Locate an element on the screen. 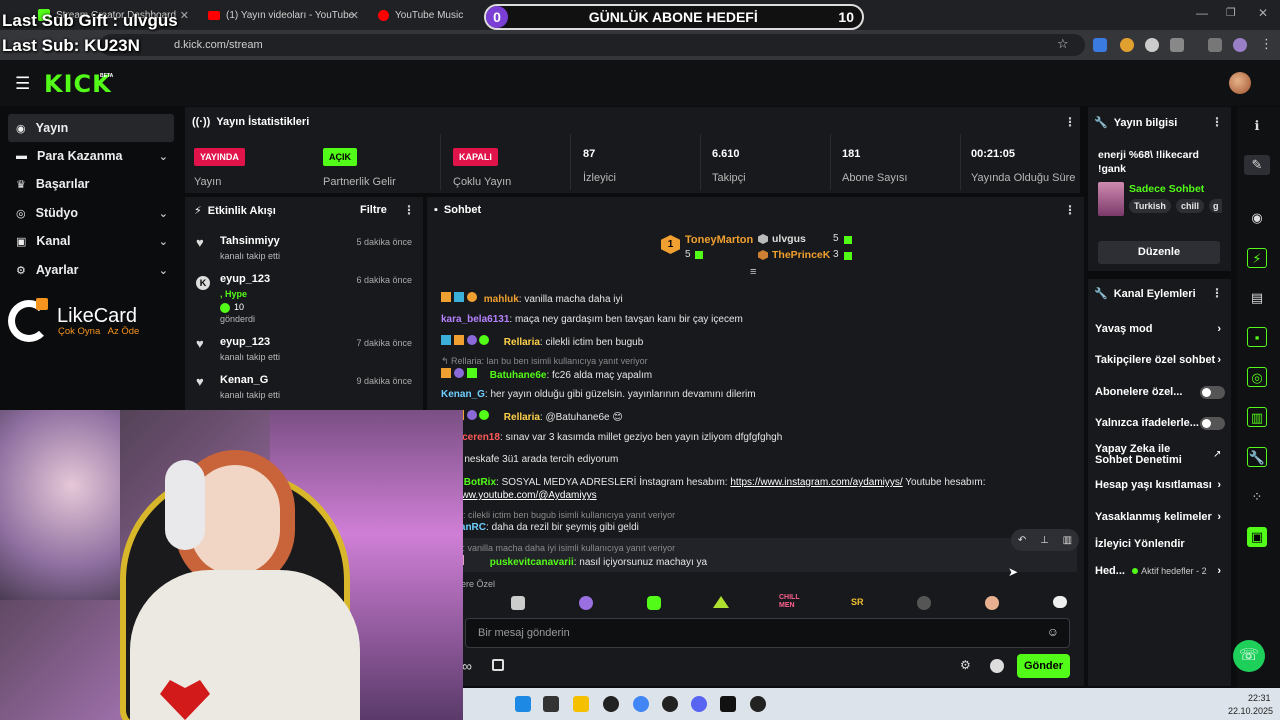  leaderboard-first-name: ToneyMarton is located at coordinates (719, 240).